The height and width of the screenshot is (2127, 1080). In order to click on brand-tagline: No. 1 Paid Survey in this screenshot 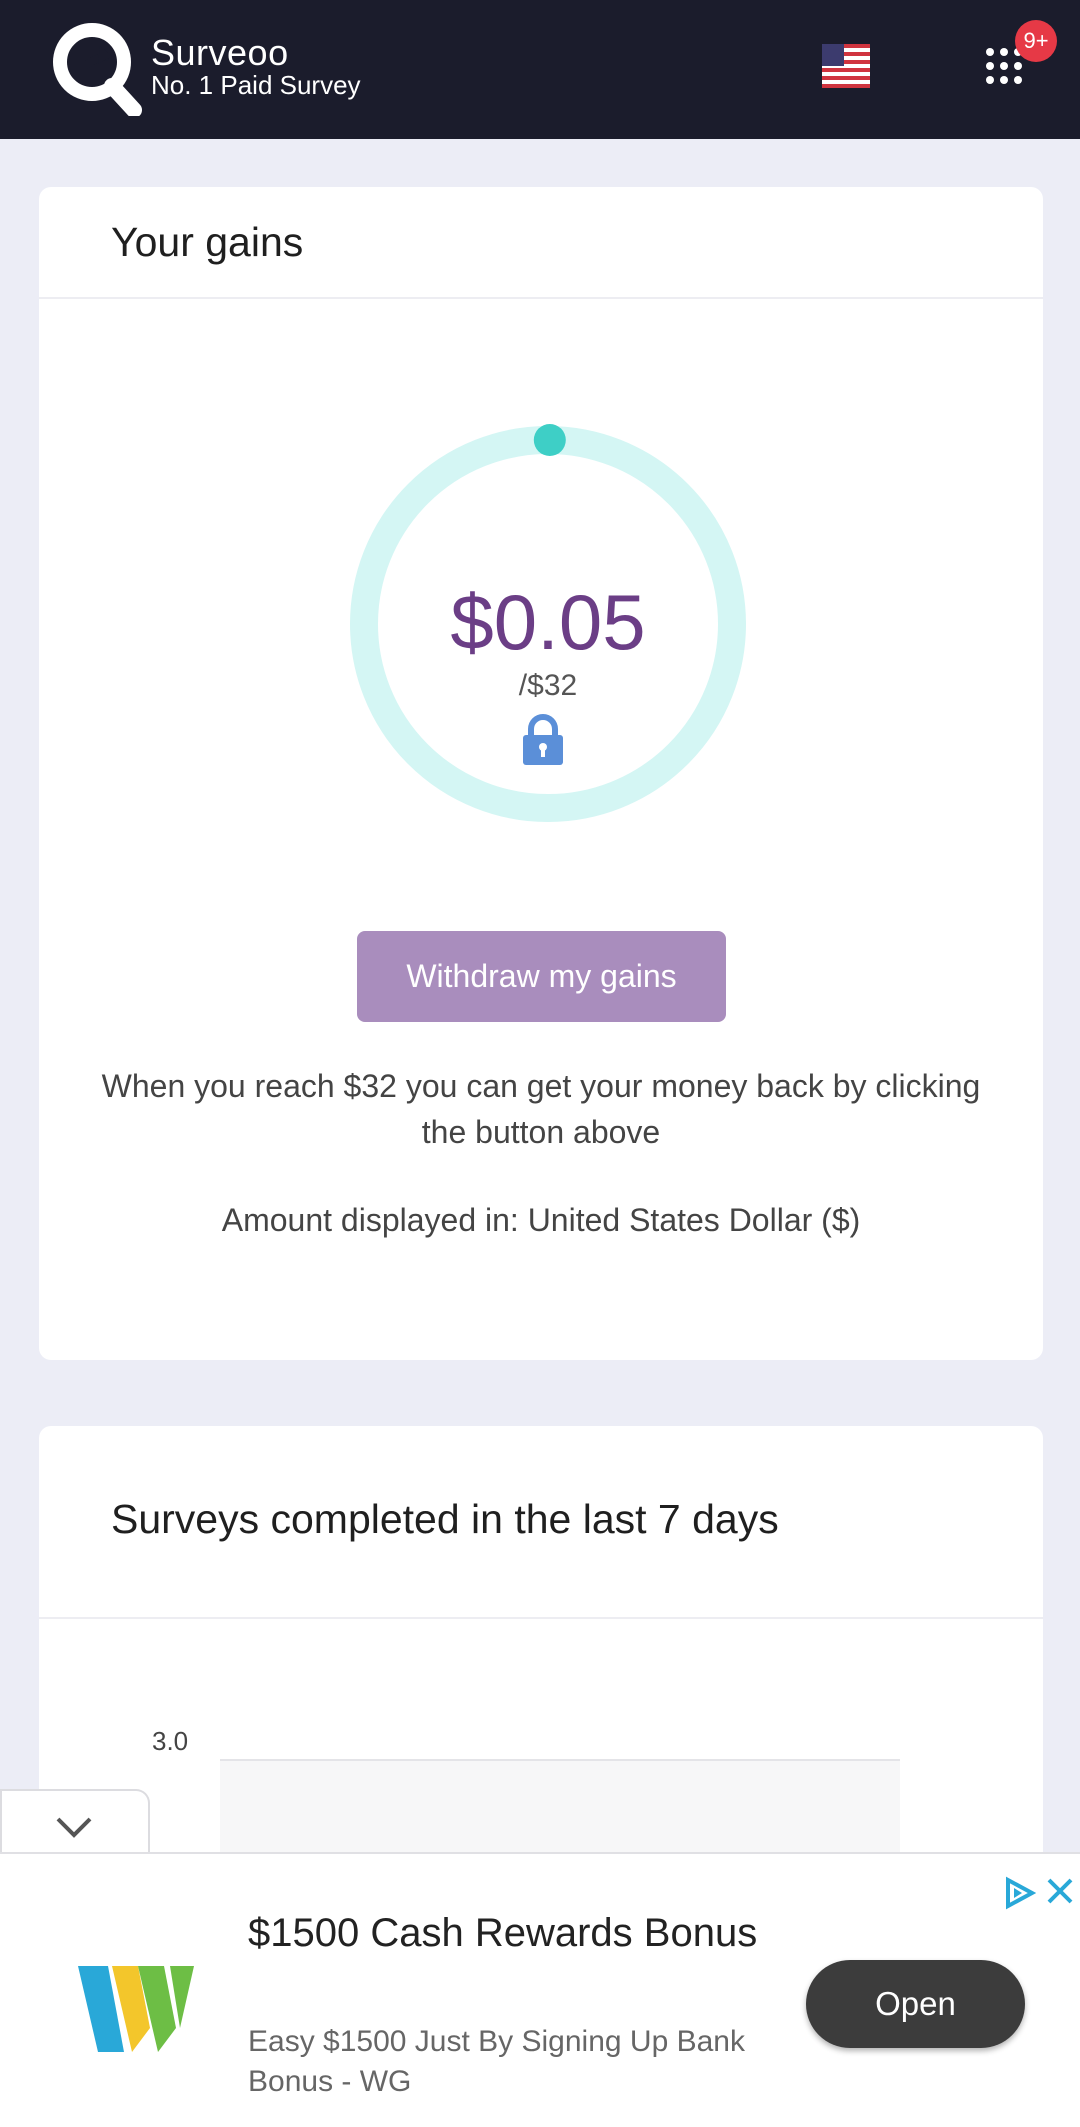, I will do `click(256, 85)`.